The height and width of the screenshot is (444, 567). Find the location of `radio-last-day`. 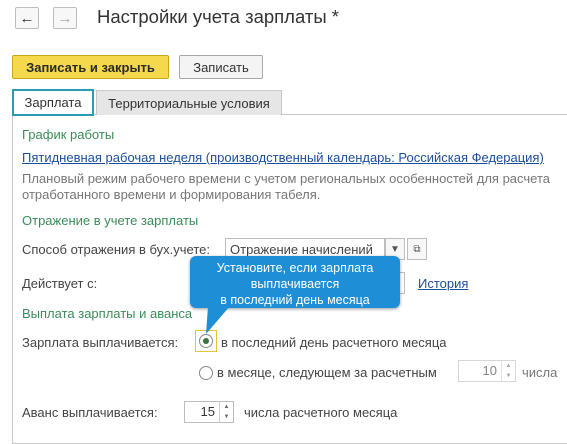

radio-last-day is located at coordinates (206, 341).